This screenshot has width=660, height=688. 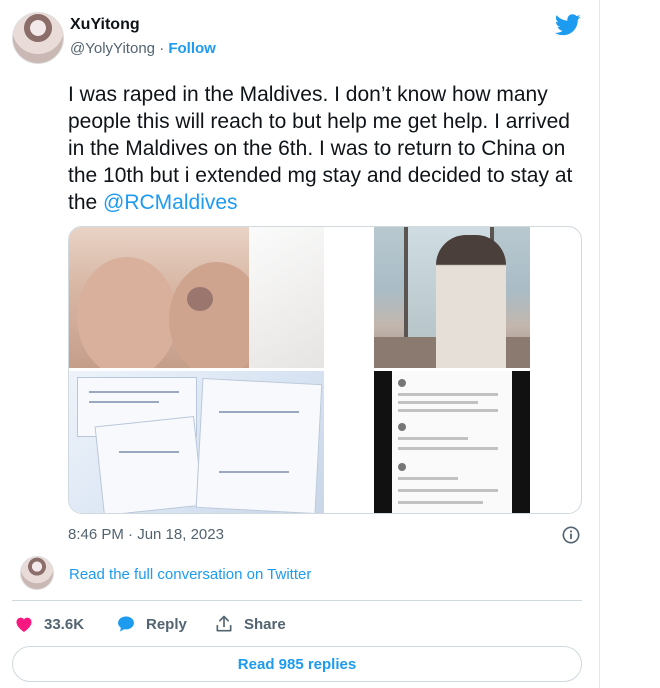 What do you see at coordinates (265, 624) in the screenshot?
I see `share-label: Share` at bounding box center [265, 624].